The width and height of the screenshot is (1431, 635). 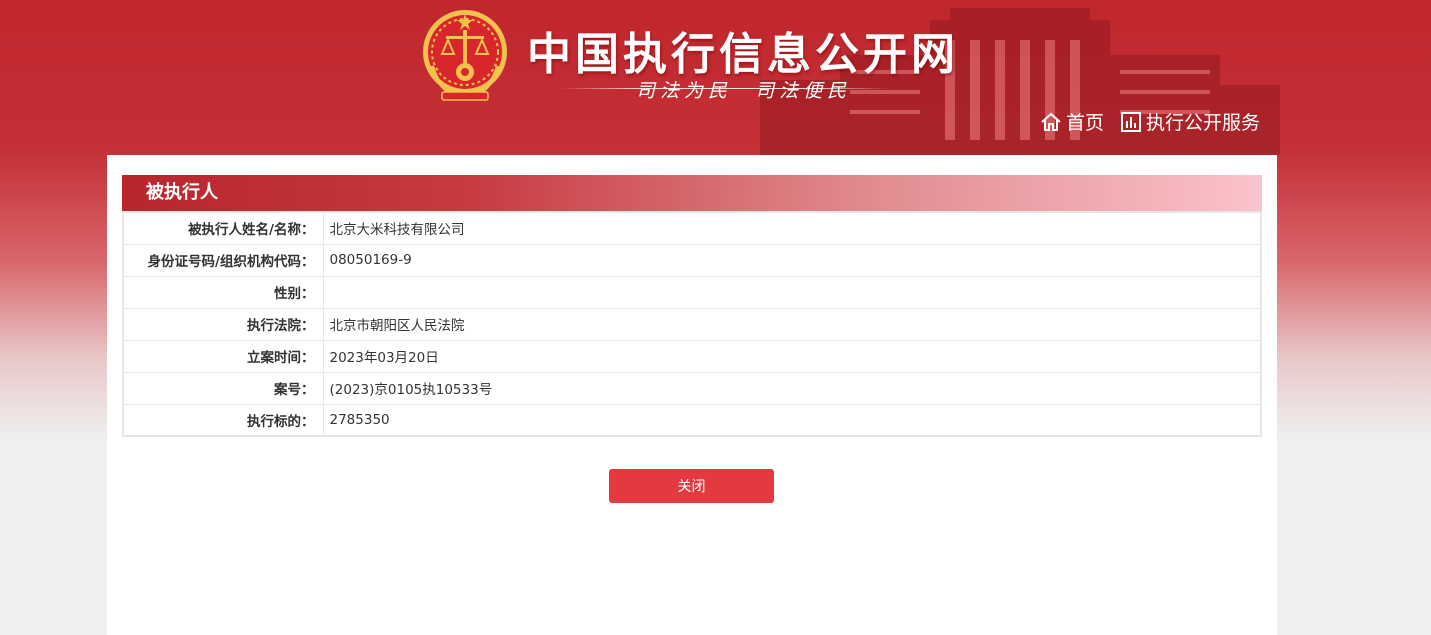 I want to click on table-row: 执行法院： 北京市朝阳区人民法院, so click(x=692, y=324).